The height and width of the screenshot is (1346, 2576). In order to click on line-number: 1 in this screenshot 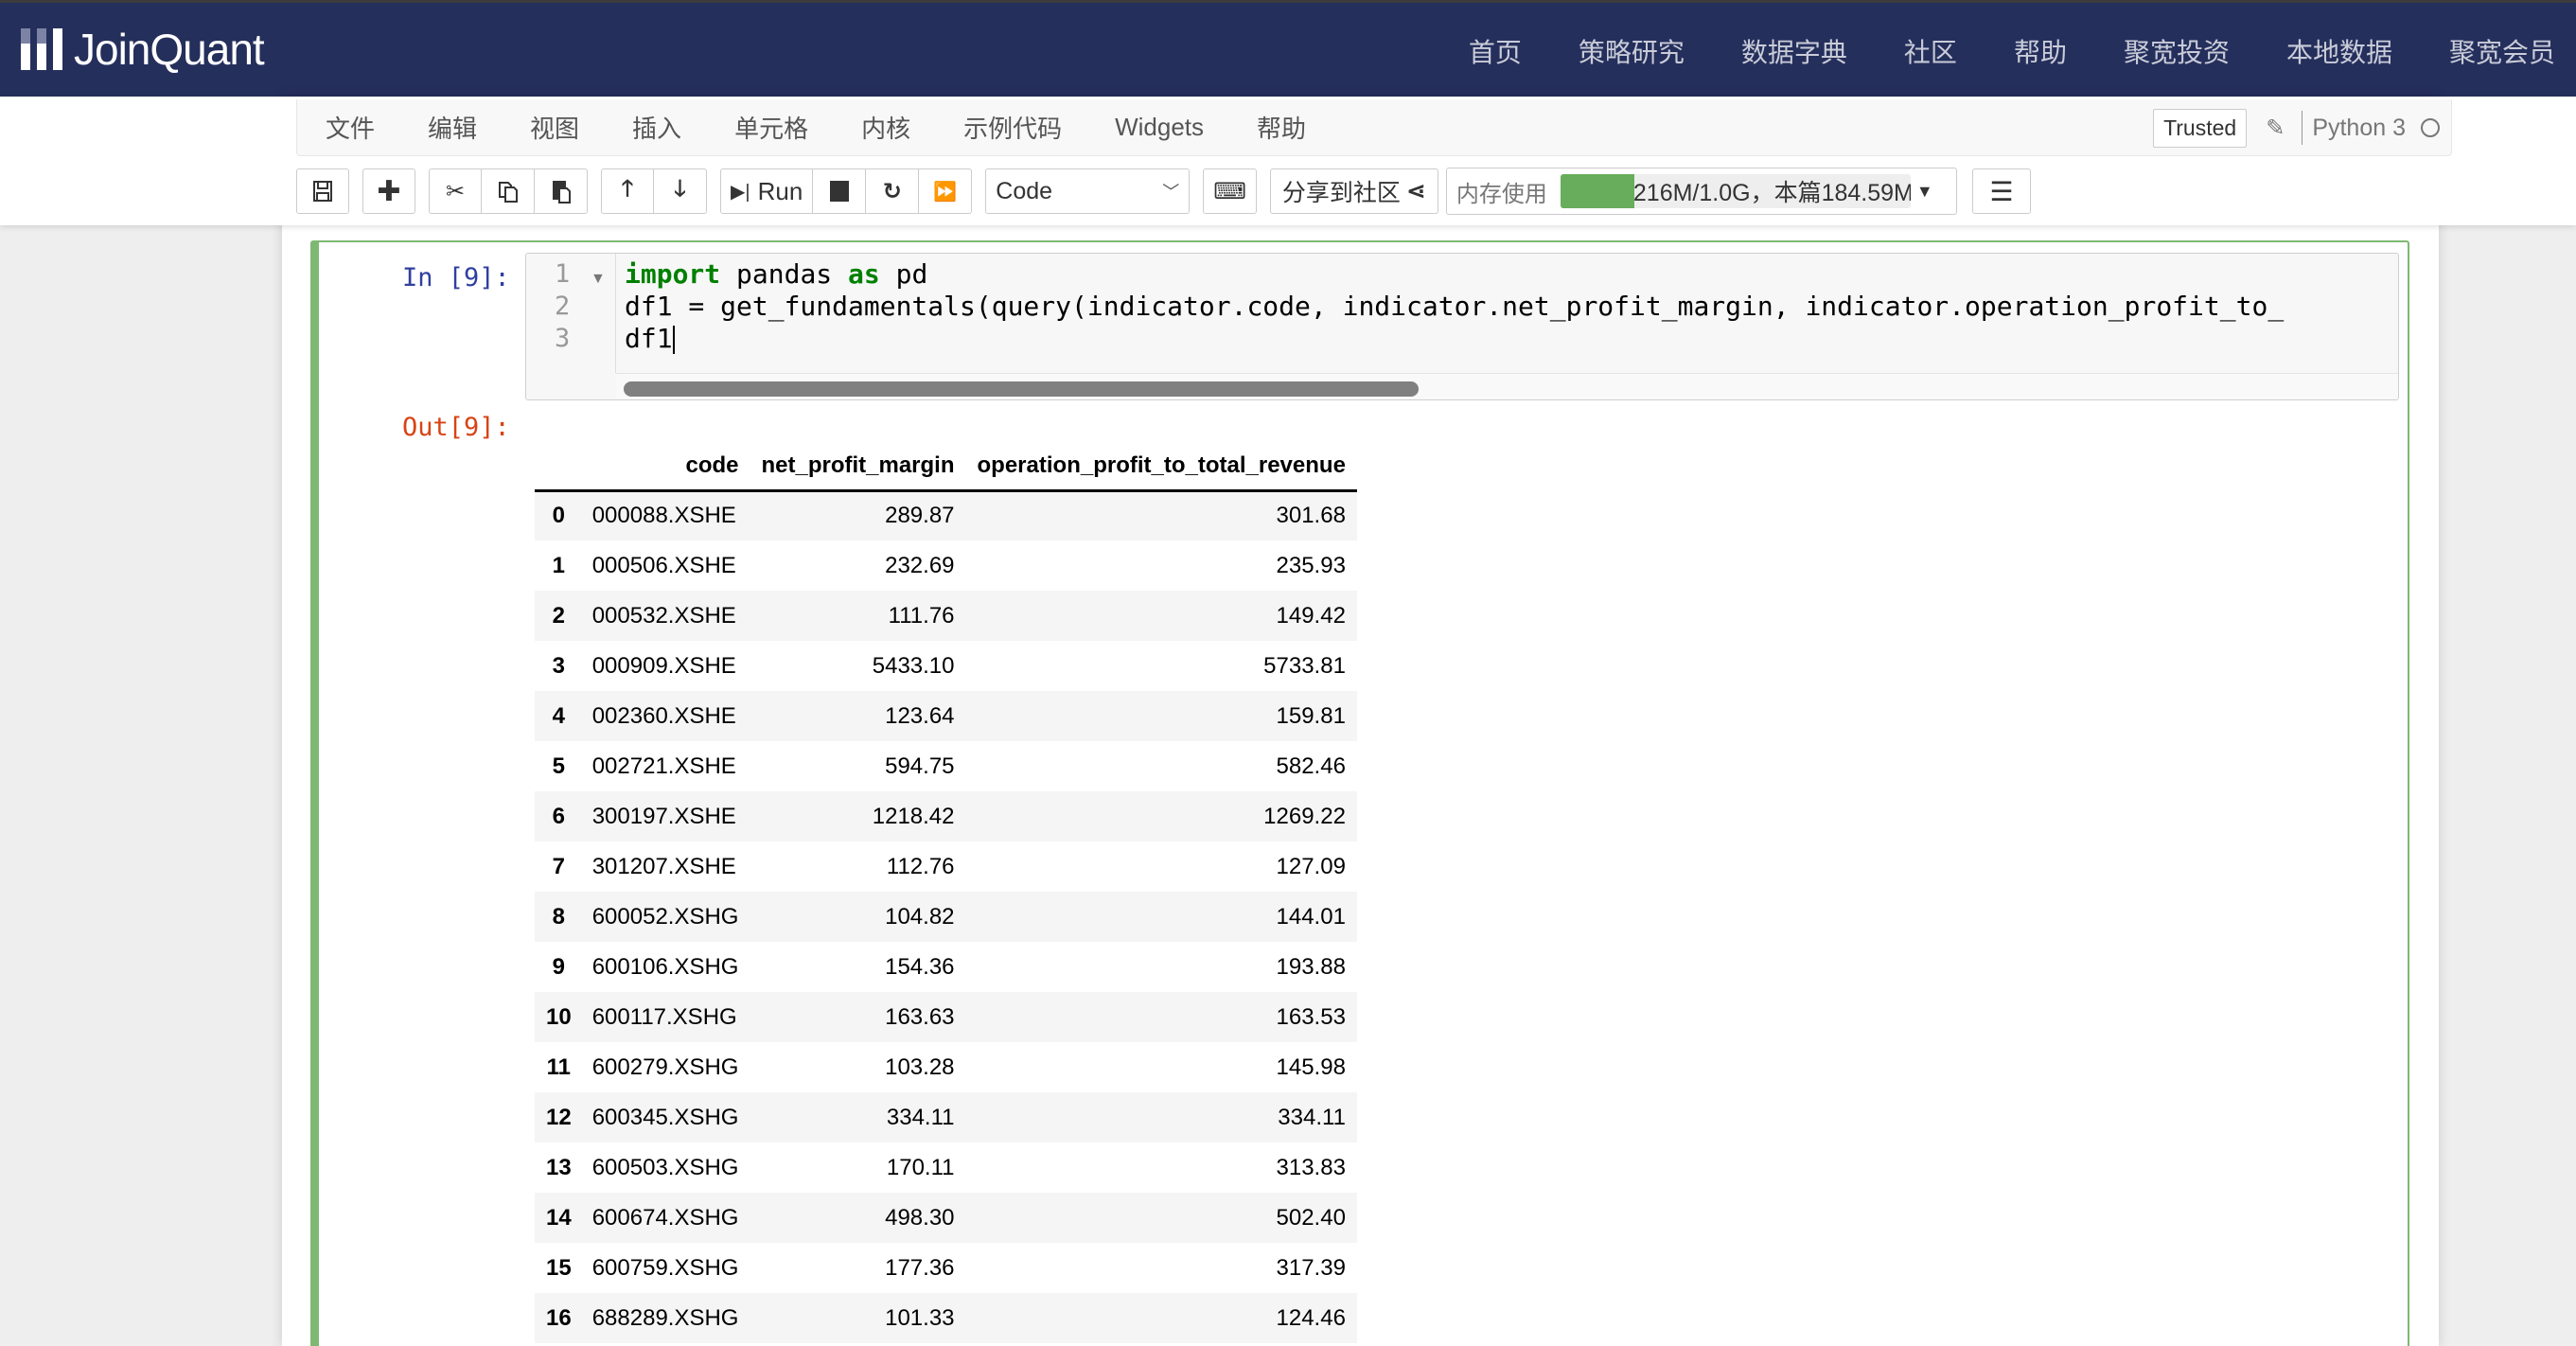, I will do `click(563, 274)`.